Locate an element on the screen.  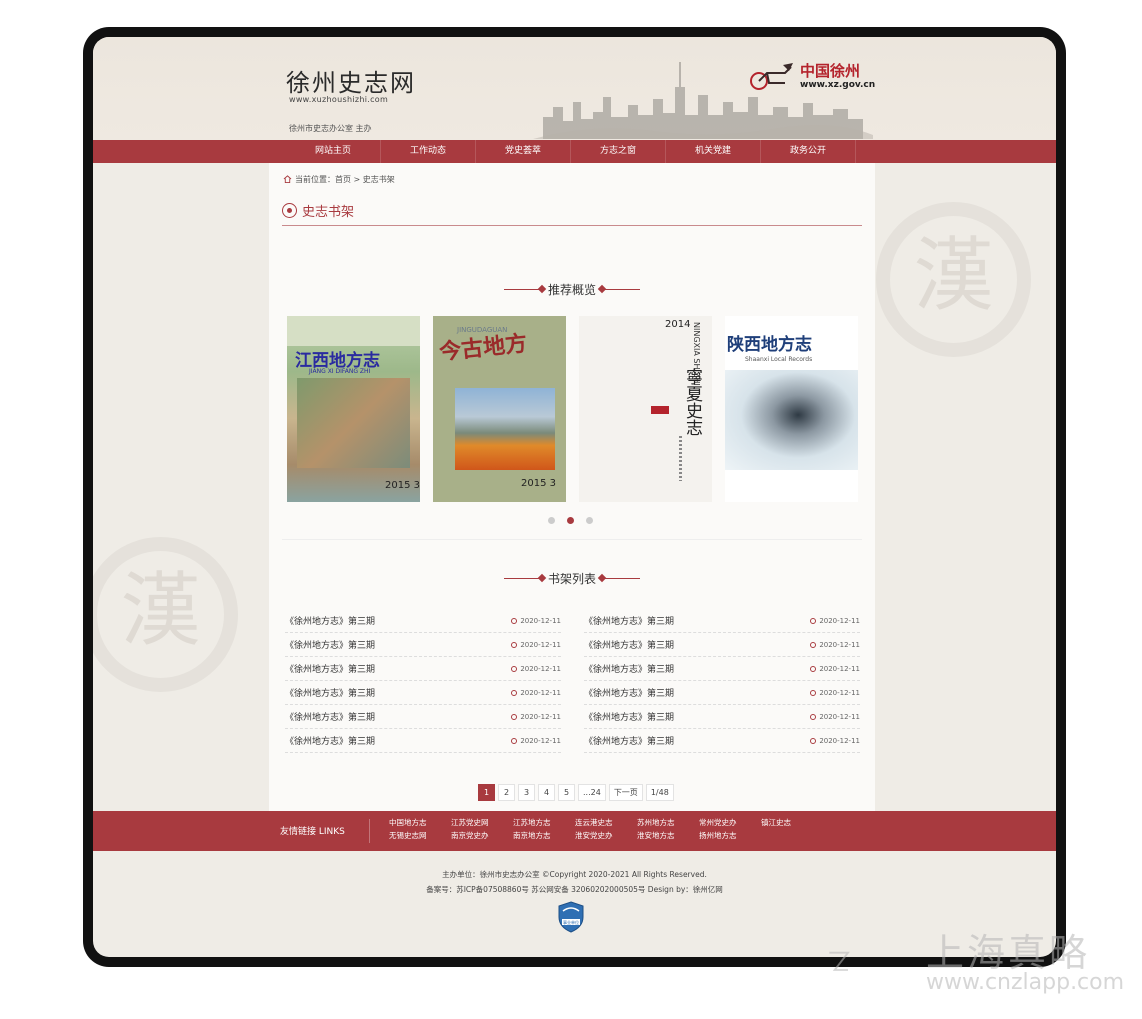
friend-link: 淮安地方志 is located at coordinates (668, 835).